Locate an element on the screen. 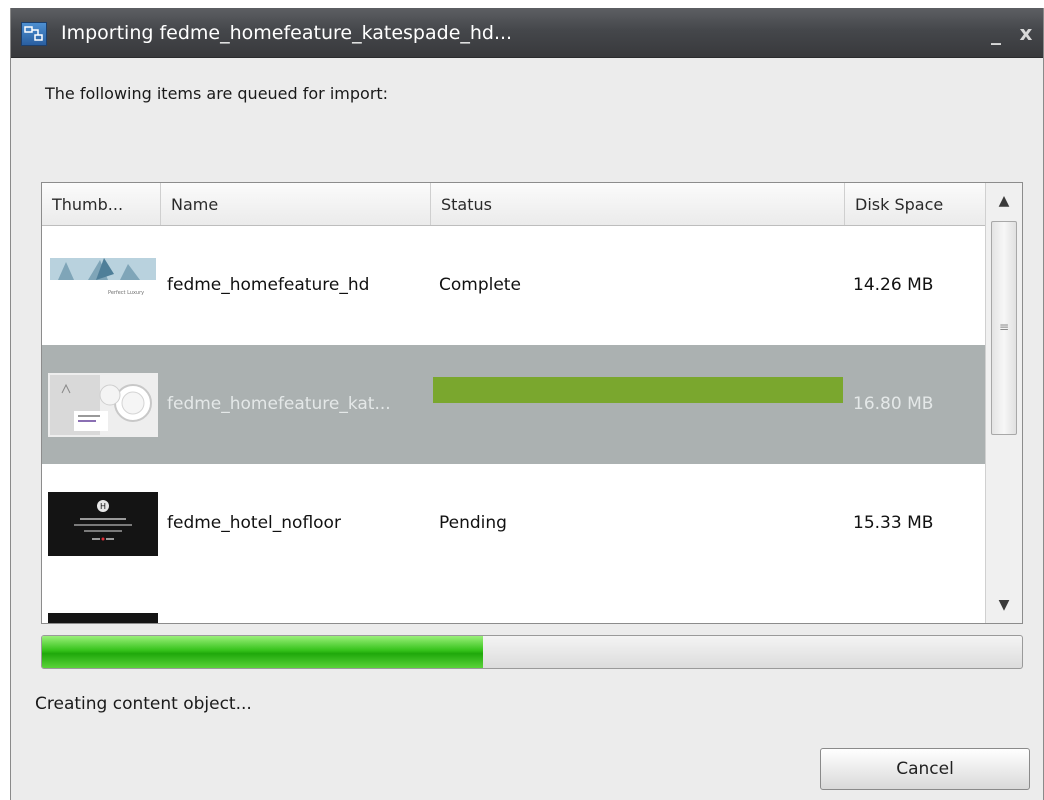 The width and height of the screenshot is (1044, 800). item-status: Pending is located at coordinates (473, 523).